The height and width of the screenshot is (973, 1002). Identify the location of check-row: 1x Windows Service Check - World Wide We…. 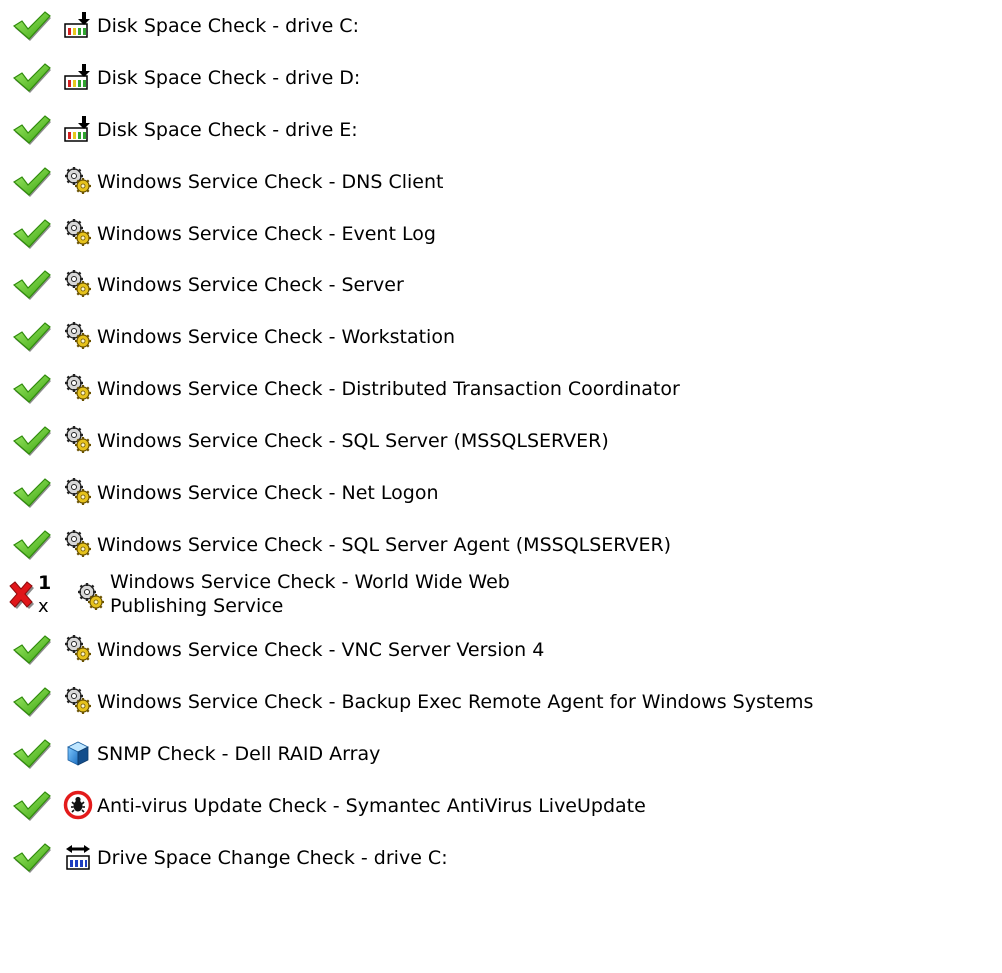
(501, 594).